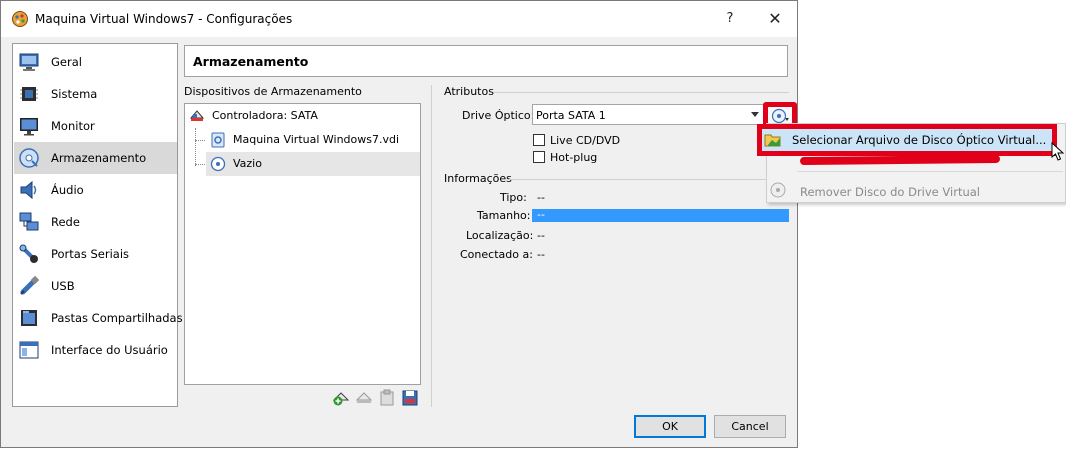 The width and height of the screenshot is (1066, 450). What do you see at coordinates (29, 158) in the screenshot?
I see `storage-icon` at bounding box center [29, 158].